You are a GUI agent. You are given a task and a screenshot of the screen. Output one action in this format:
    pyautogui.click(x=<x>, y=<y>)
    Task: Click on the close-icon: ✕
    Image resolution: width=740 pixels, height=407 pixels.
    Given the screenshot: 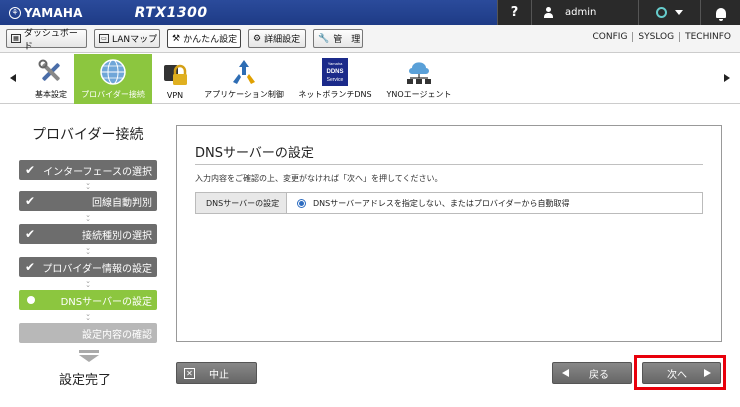 What is the action you would take?
    pyautogui.click(x=189, y=373)
    